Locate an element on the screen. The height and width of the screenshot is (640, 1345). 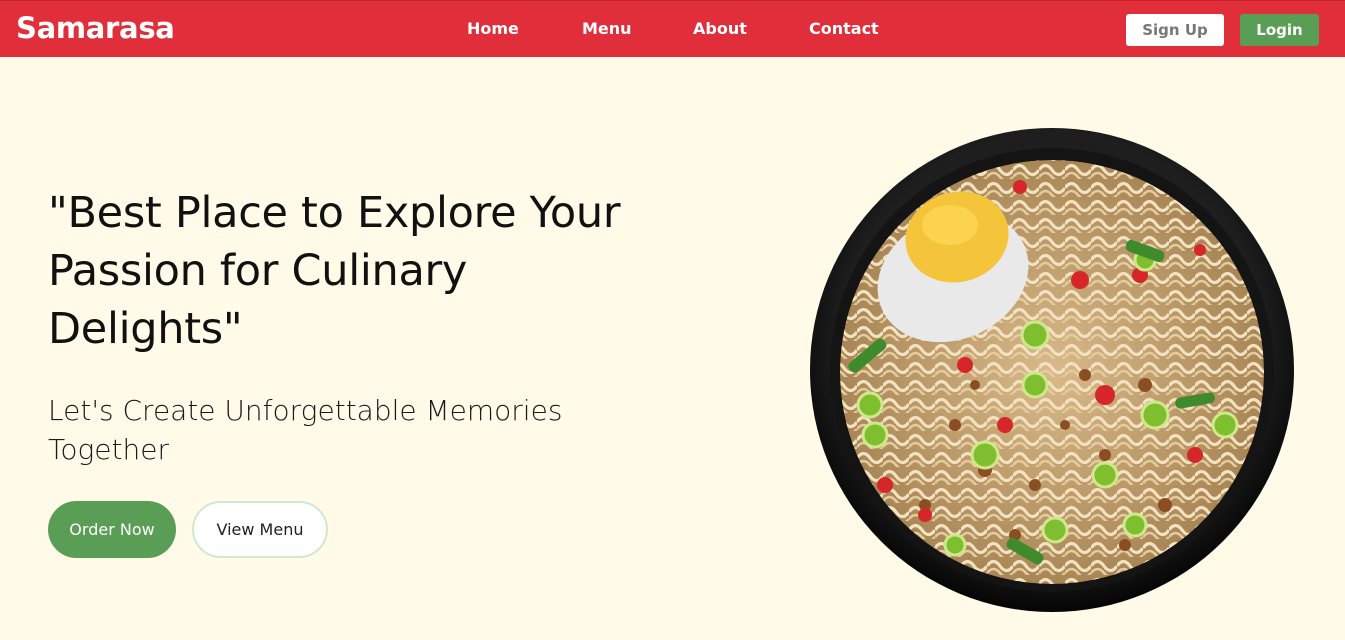
hero-title-line: Delights" is located at coordinates (145, 329).